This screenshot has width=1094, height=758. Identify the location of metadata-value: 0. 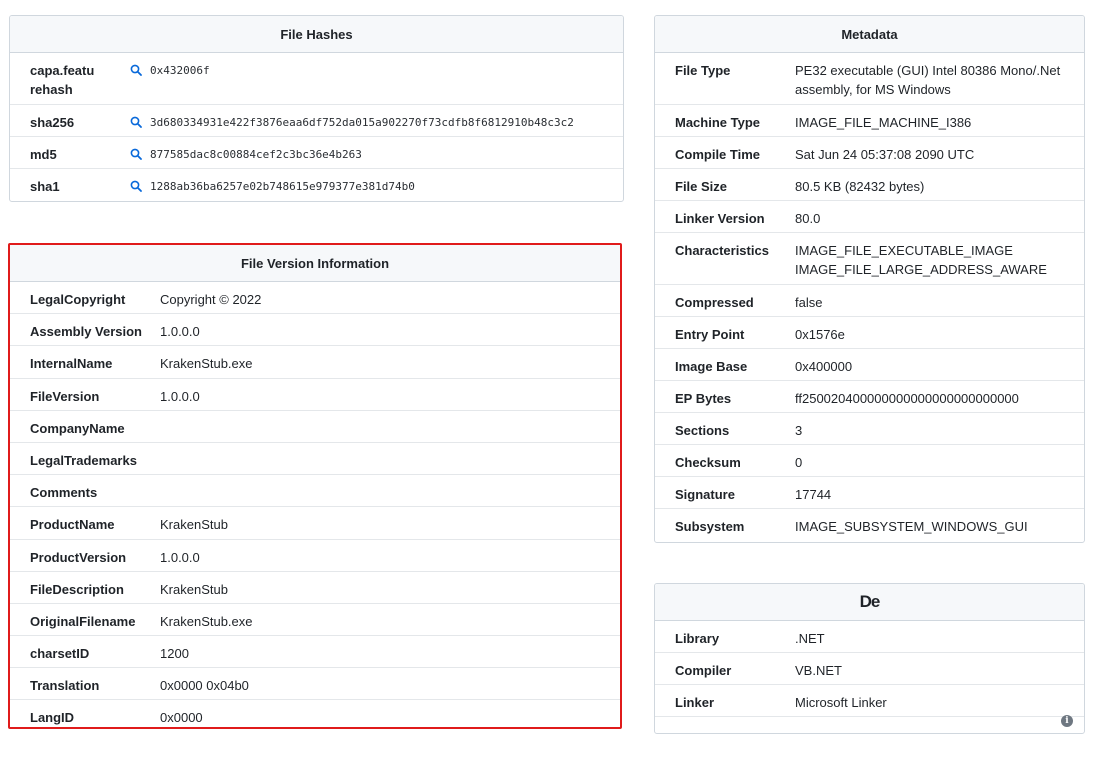
(799, 462).